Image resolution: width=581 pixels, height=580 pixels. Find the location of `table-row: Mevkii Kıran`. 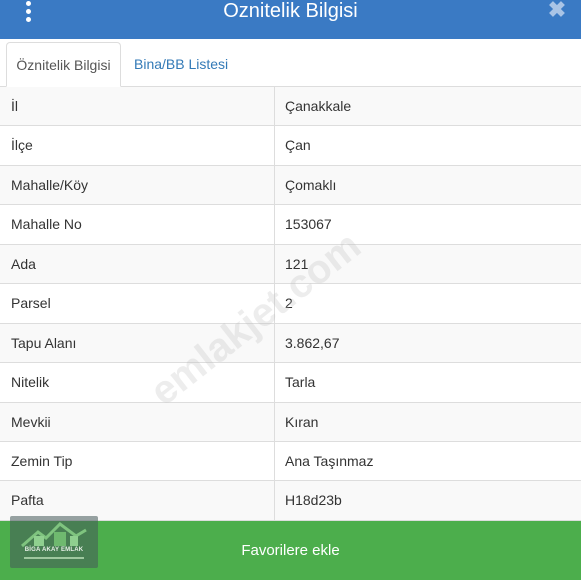

table-row: Mevkii Kıran is located at coordinates (290, 422).